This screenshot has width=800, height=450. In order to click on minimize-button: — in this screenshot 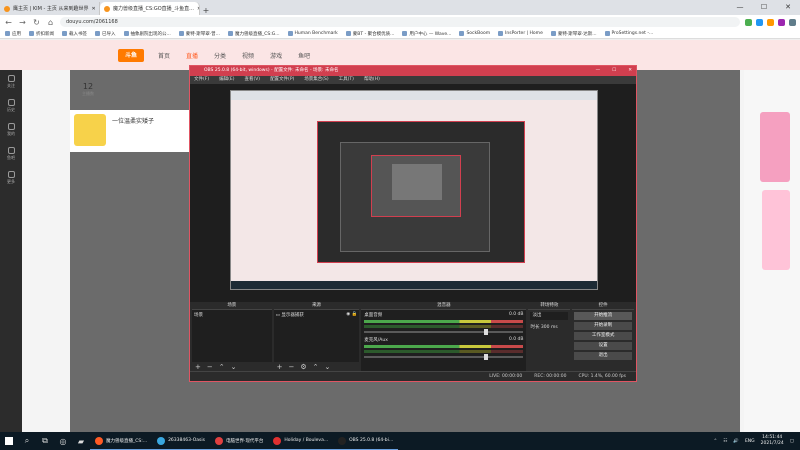, I will do `click(740, 7)`.